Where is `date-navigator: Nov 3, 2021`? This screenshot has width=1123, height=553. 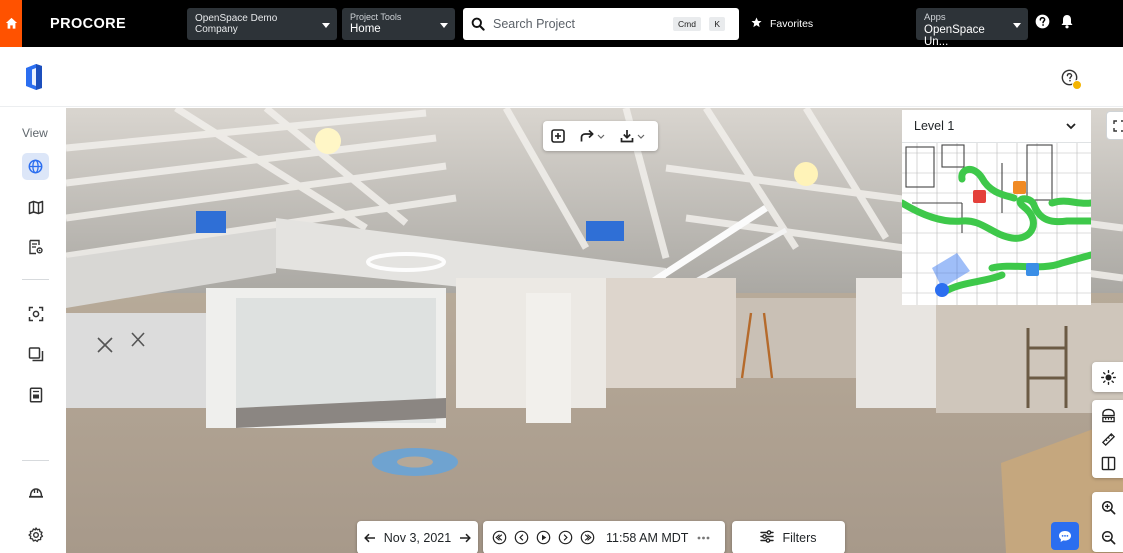 date-navigator: Nov 3, 2021 is located at coordinates (417, 537).